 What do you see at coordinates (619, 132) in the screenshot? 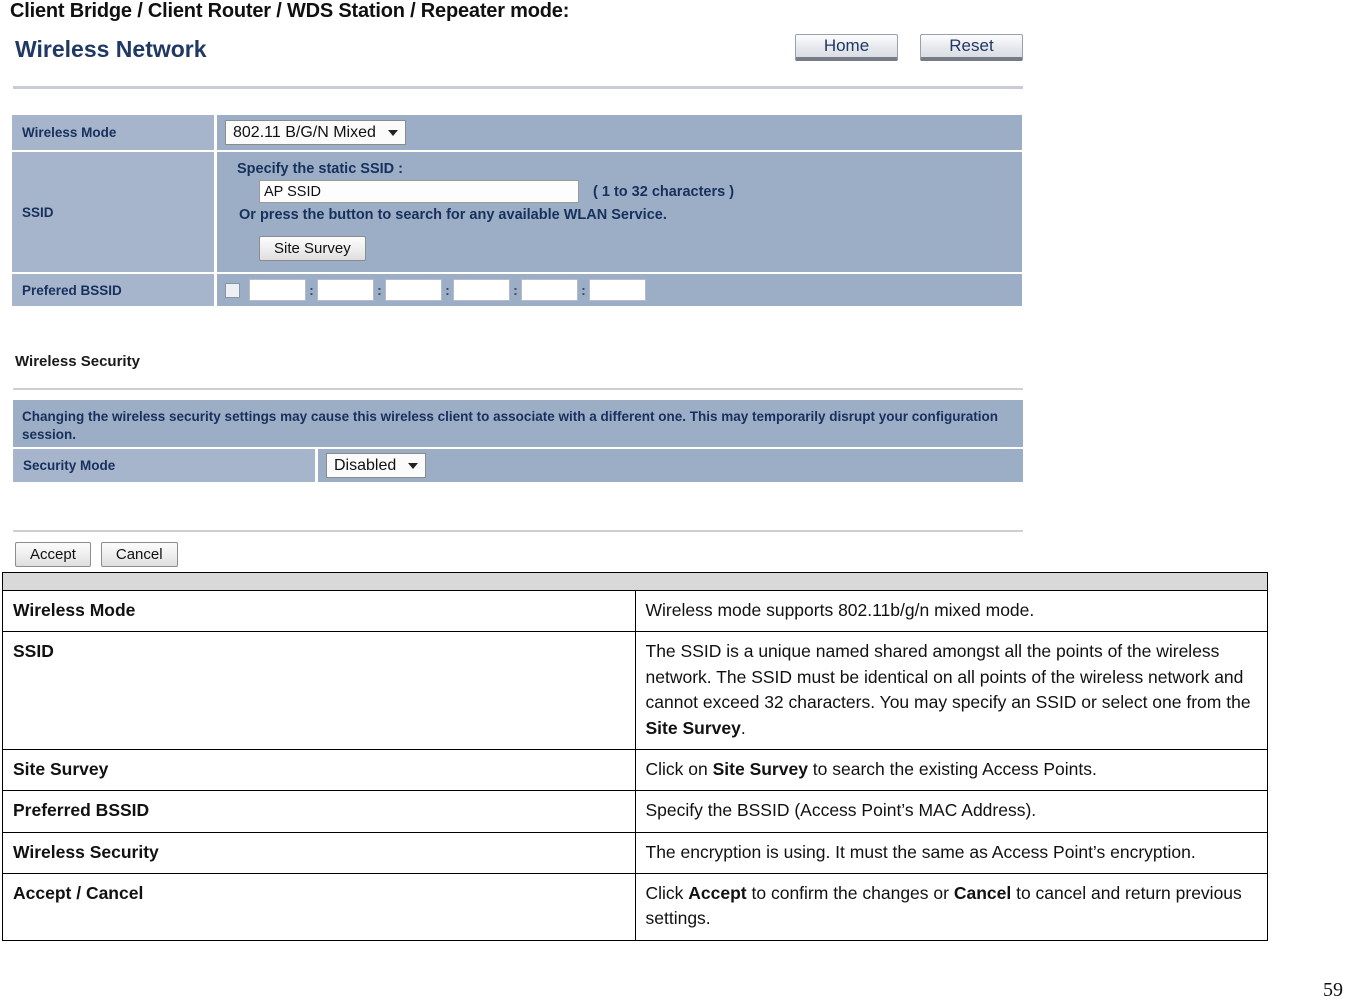
I see `wireless-mode-value-cell: 802.11 B/G/N Mixed` at bounding box center [619, 132].